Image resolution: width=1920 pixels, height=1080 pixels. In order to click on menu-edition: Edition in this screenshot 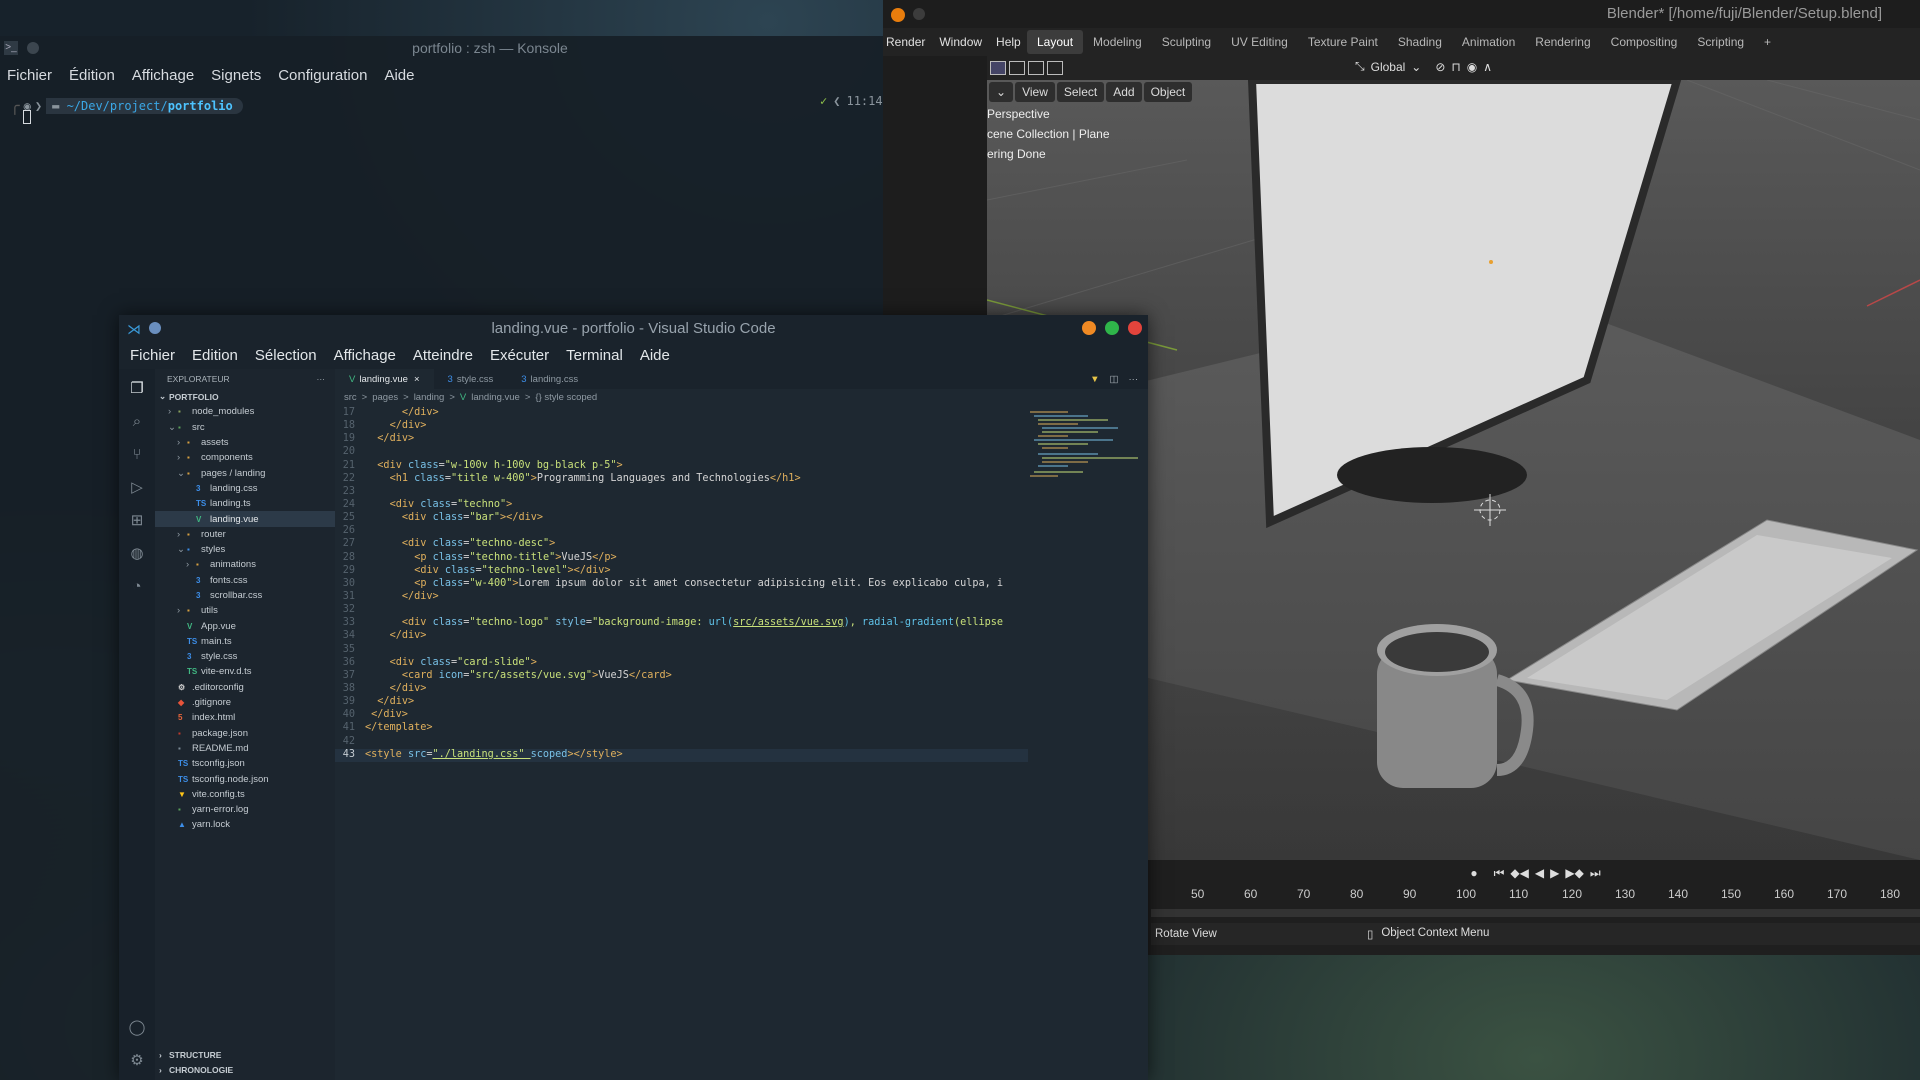, I will do `click(215, 355)`.